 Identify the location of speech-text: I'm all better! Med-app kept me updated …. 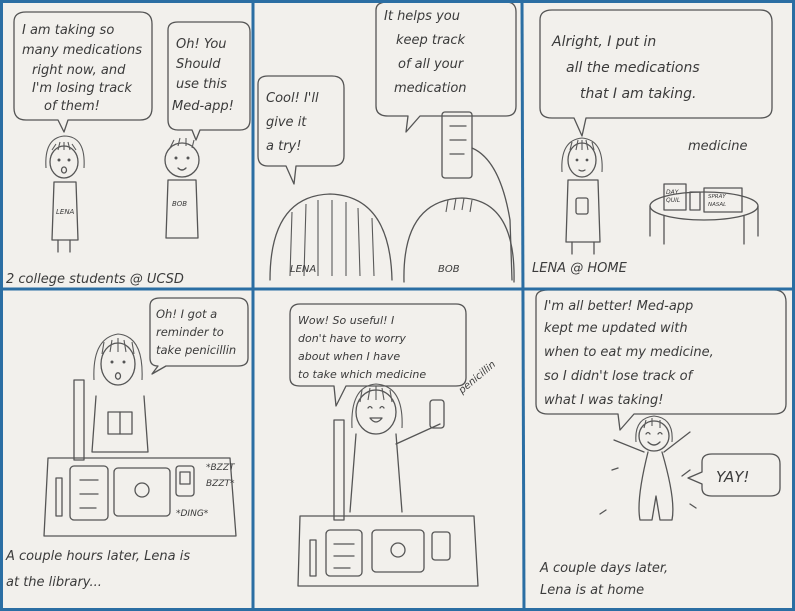
(631, 353).